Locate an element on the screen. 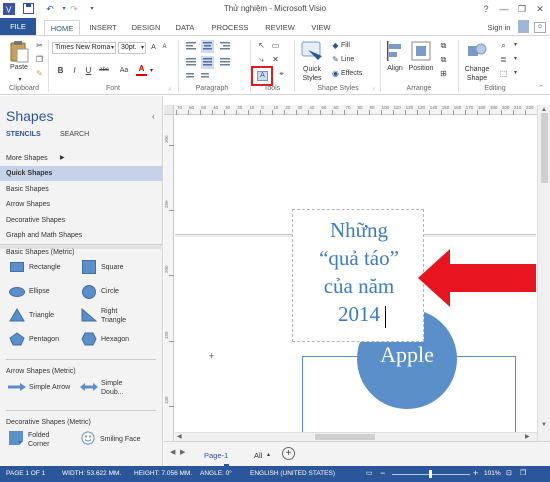 This screenshot has height=482, width=550. switch-windows-icon: ❐ is located at coordinates (523, 473).